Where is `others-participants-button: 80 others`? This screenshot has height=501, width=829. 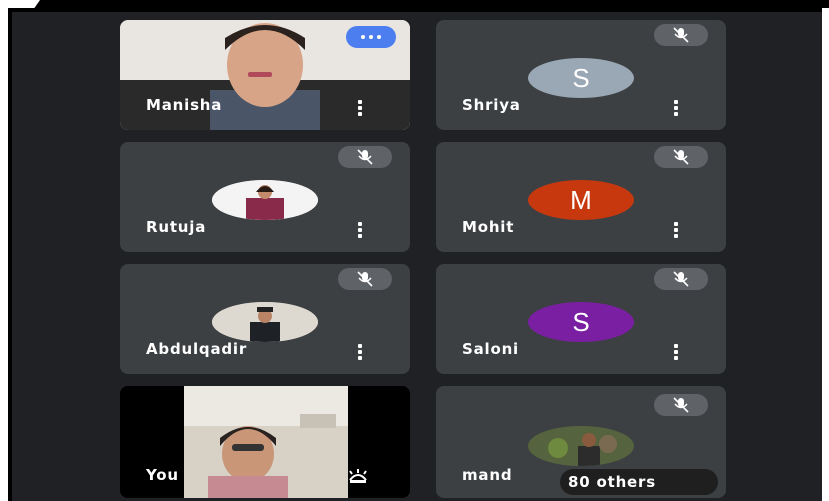
others-participants-button: 80 others is located at coordinates (639, 482).